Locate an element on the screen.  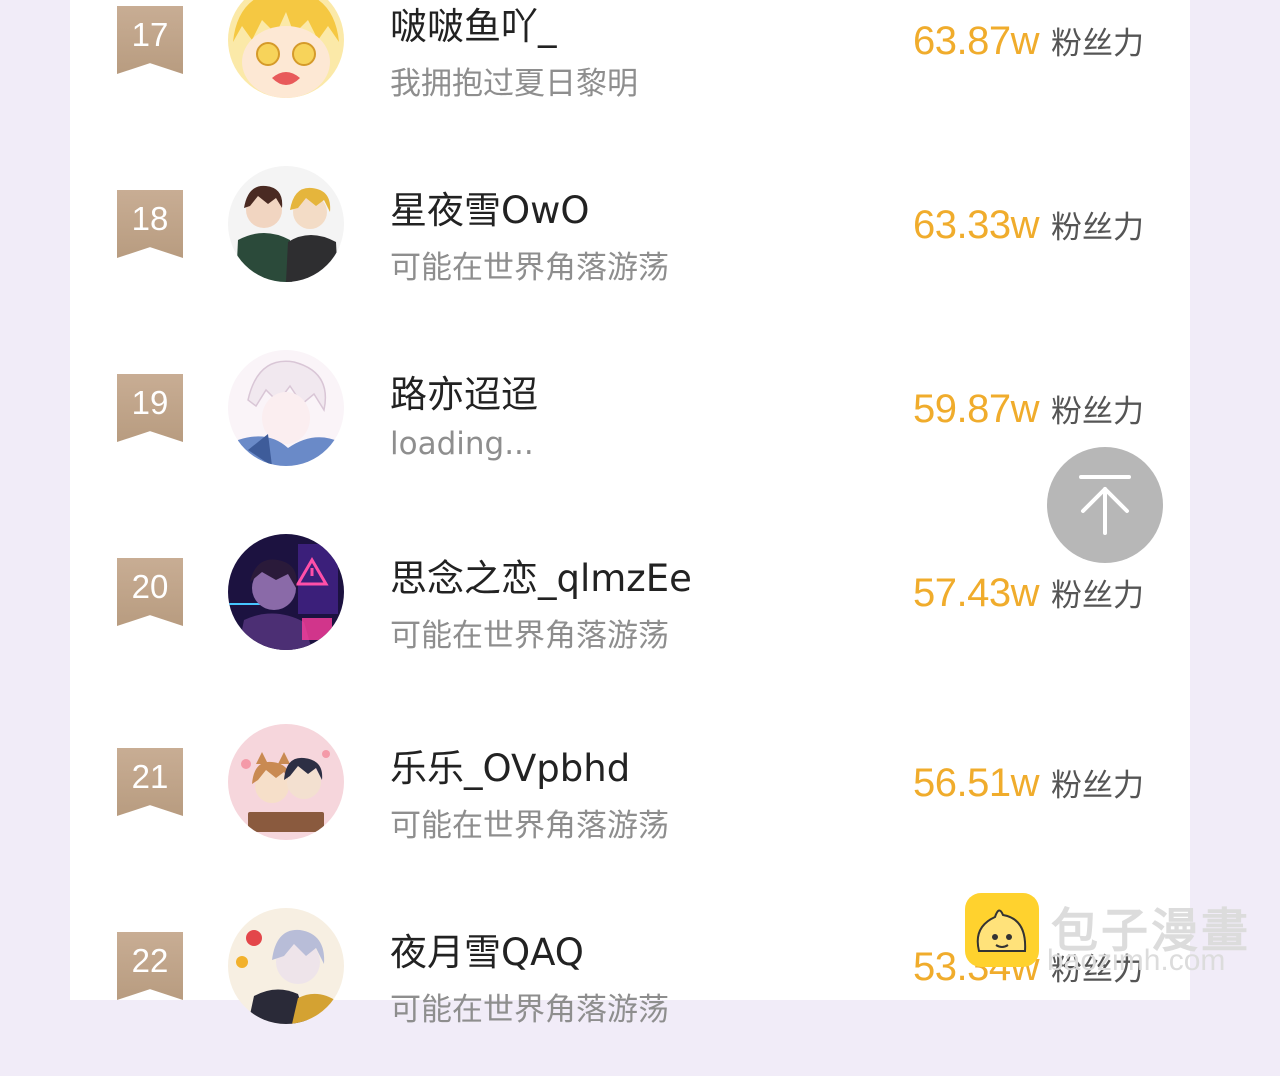
rank-badge: 21 is located at coordinates (150, 782).